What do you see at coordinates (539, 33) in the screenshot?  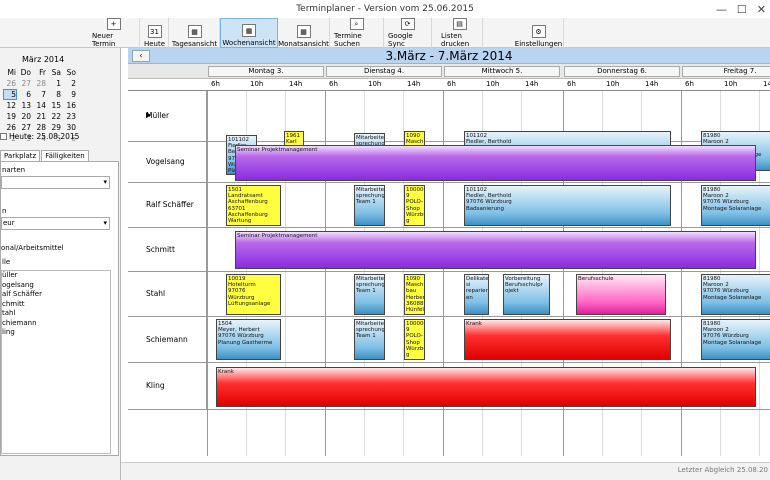 I see `toolbar-button-settings: ⚙ Einstellungen` at bounding box center [539, 33].